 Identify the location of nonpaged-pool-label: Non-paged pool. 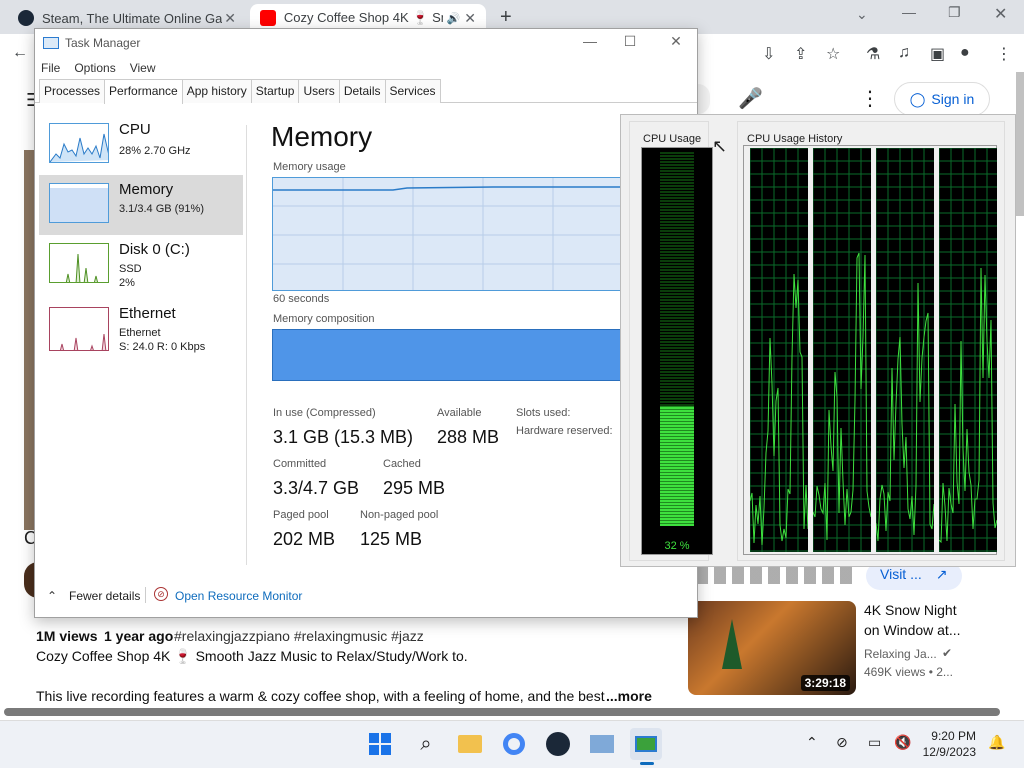
(399, 515).